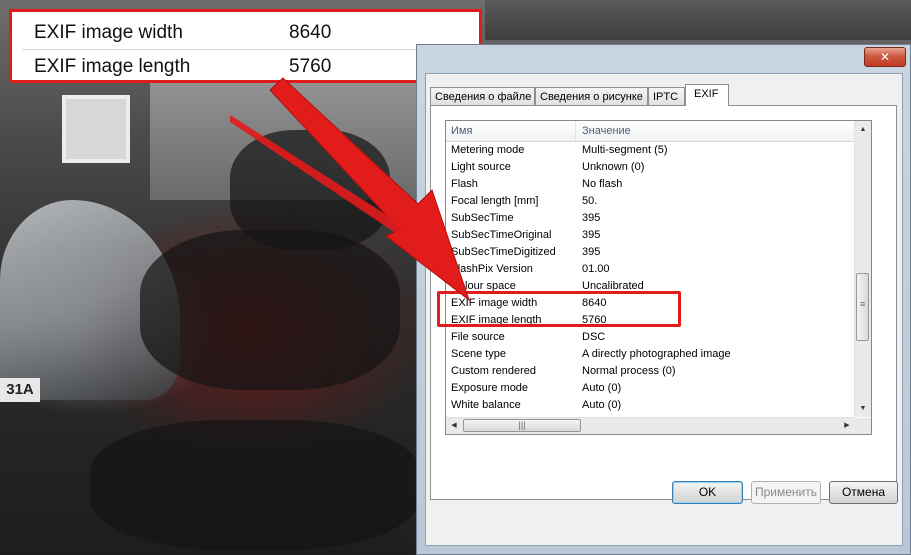 The height and width of the screenshot is (555, 911). Describe the element at coordinates (707, 492) in the screenshot. I see `ok-button: OK` at that location.